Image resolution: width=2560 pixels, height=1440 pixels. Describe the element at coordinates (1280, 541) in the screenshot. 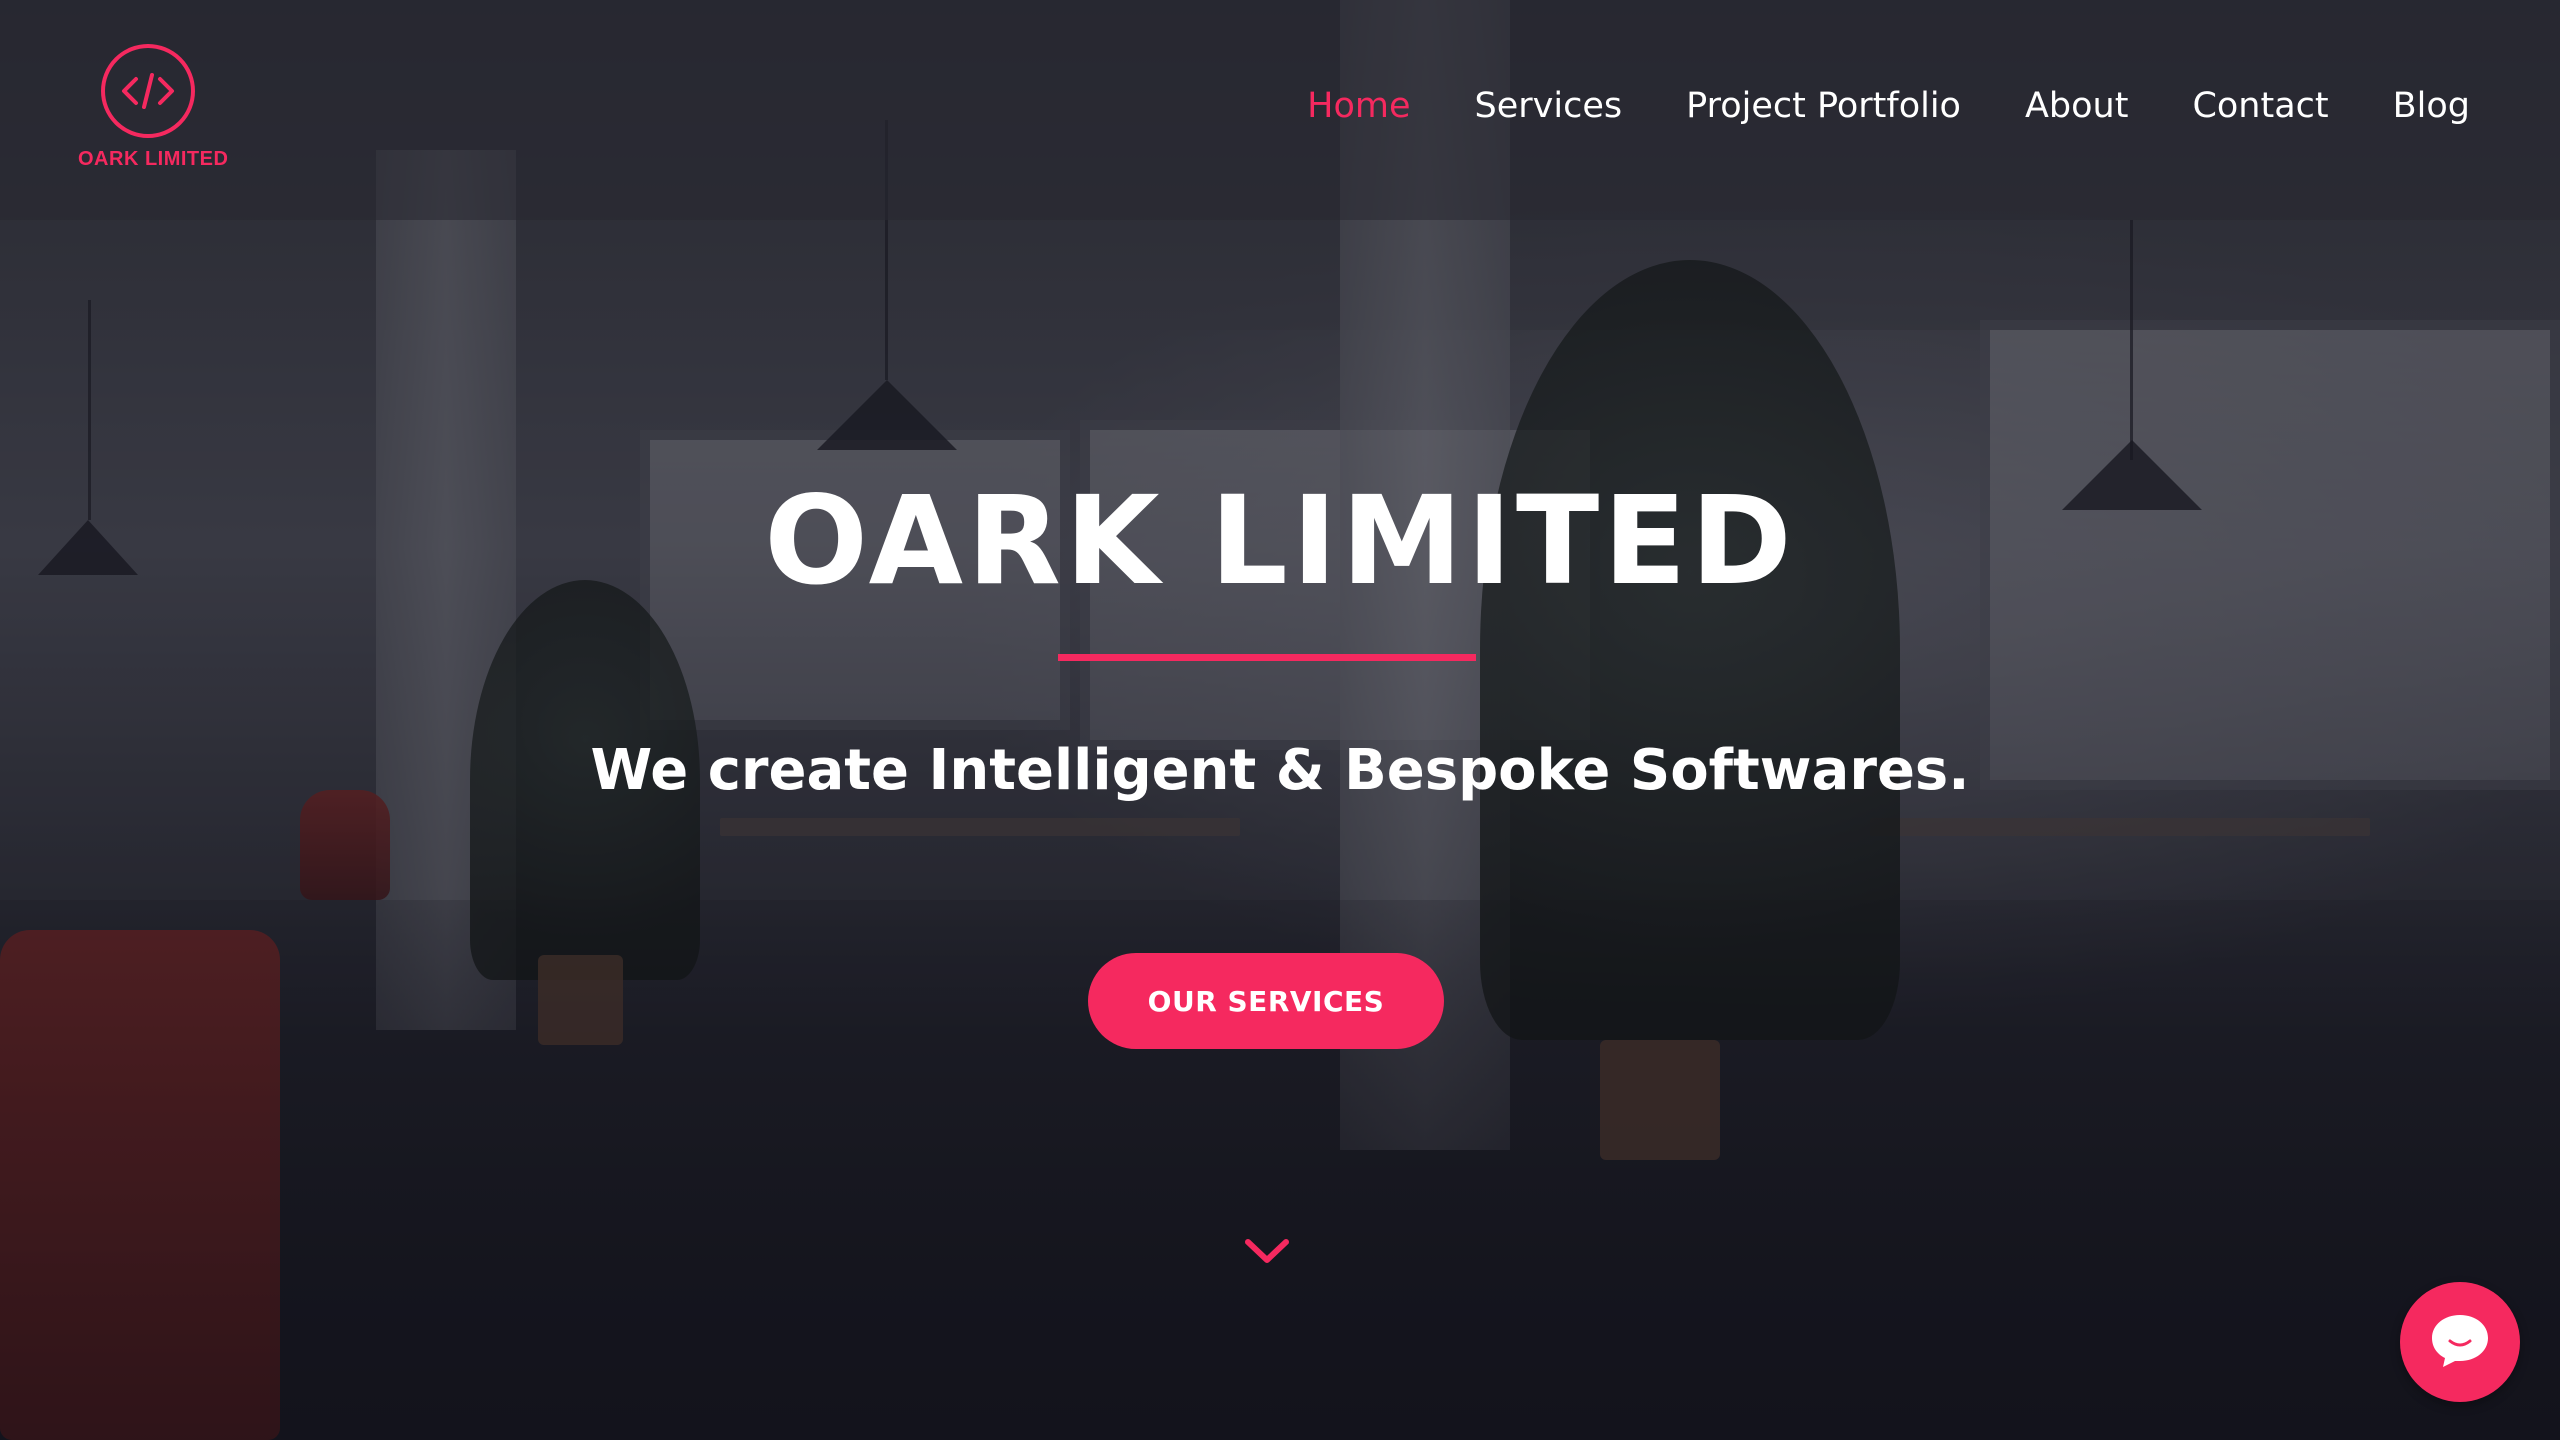

I see `hero-title: OARK LIMITED` at that location.